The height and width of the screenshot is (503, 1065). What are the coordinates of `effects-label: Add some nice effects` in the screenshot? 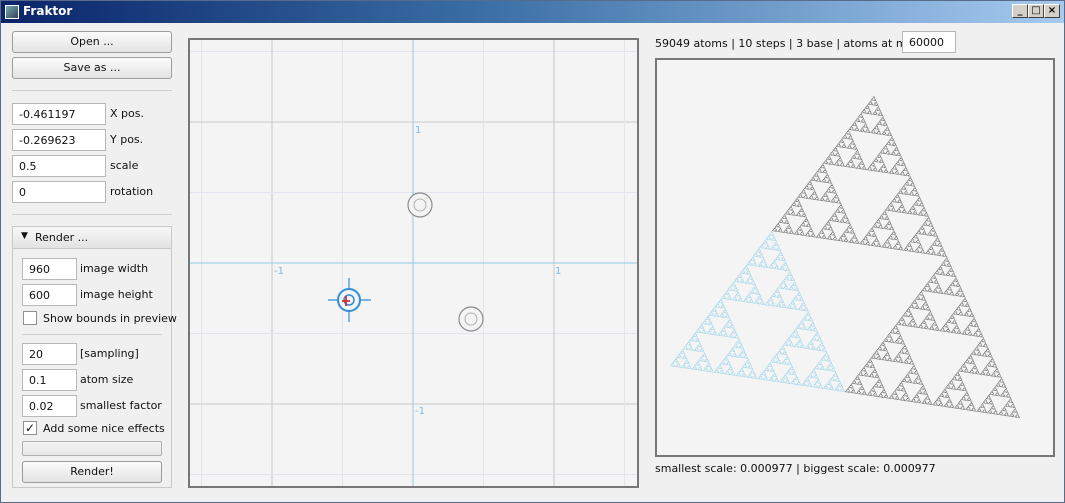 It's located at (104, 428).